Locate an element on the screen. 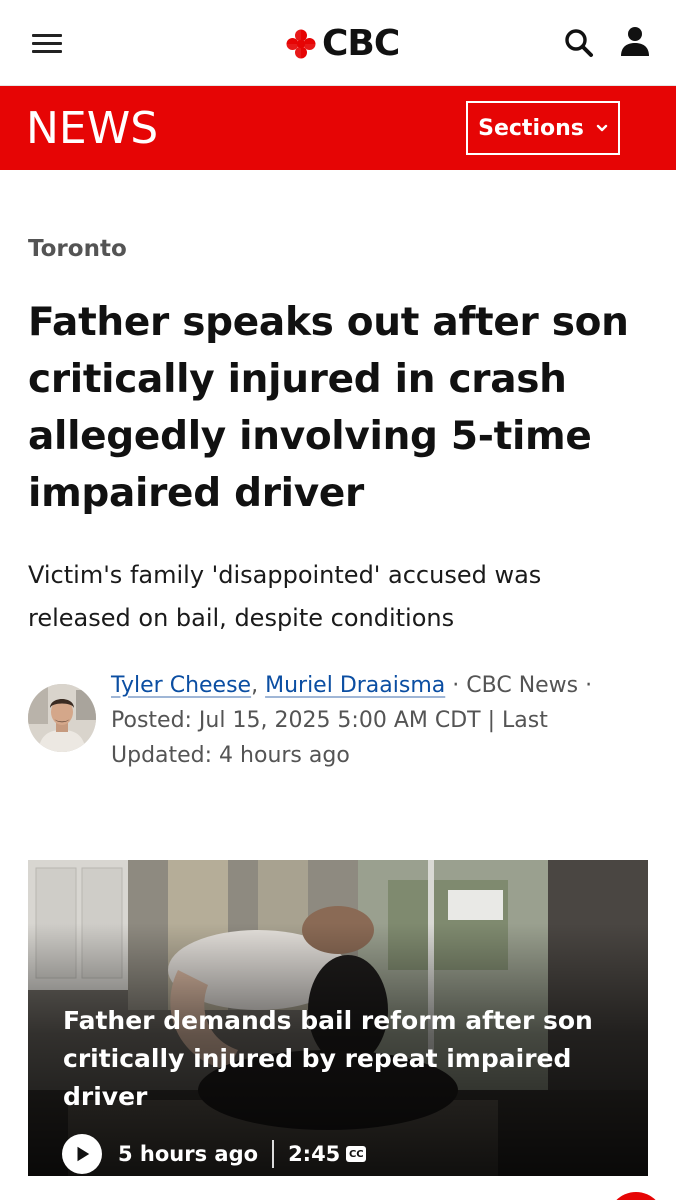 The width and height of the screenshot is (676, 1200). author-link-2: Muriel Draaisma is located at coordinates (355, 685).